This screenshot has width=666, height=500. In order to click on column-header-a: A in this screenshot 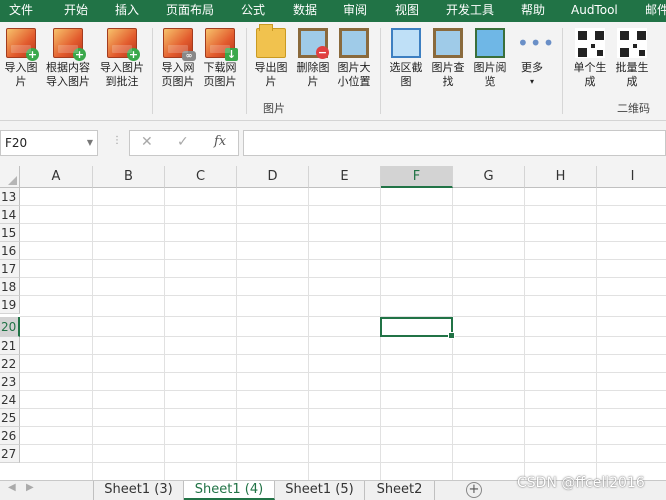, I will do `click(56, 177)`.